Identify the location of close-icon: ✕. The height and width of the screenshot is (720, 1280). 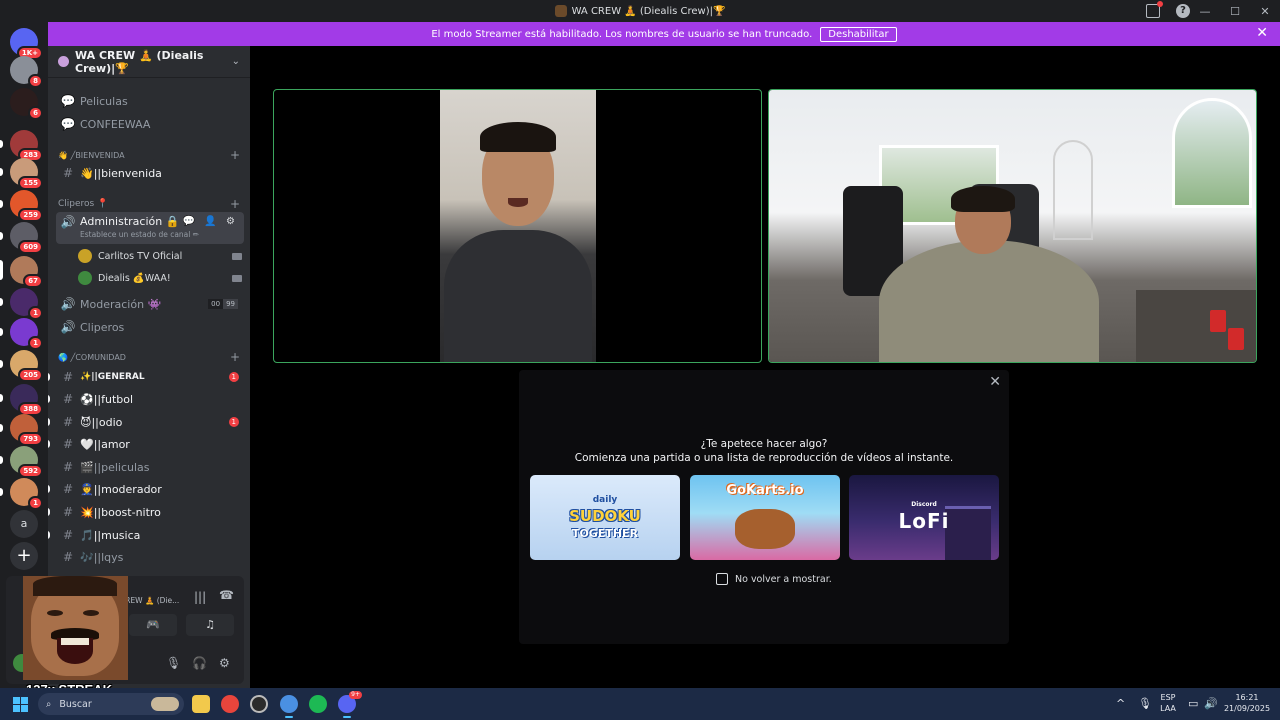
(995, 382).